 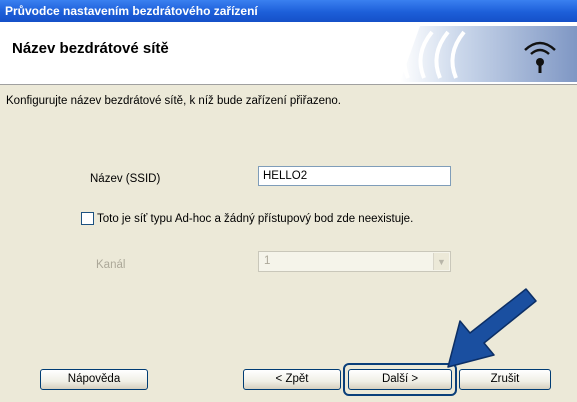 I want to click on ssid-input: HELLO2, so click(x=354, y=176).